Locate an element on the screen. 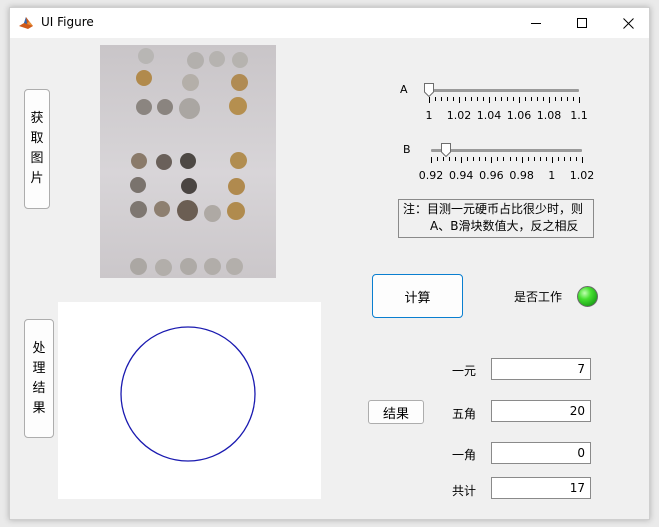 The image size is (659, 527). five-jiao-field: 20 is located at coordinates (541, 411).